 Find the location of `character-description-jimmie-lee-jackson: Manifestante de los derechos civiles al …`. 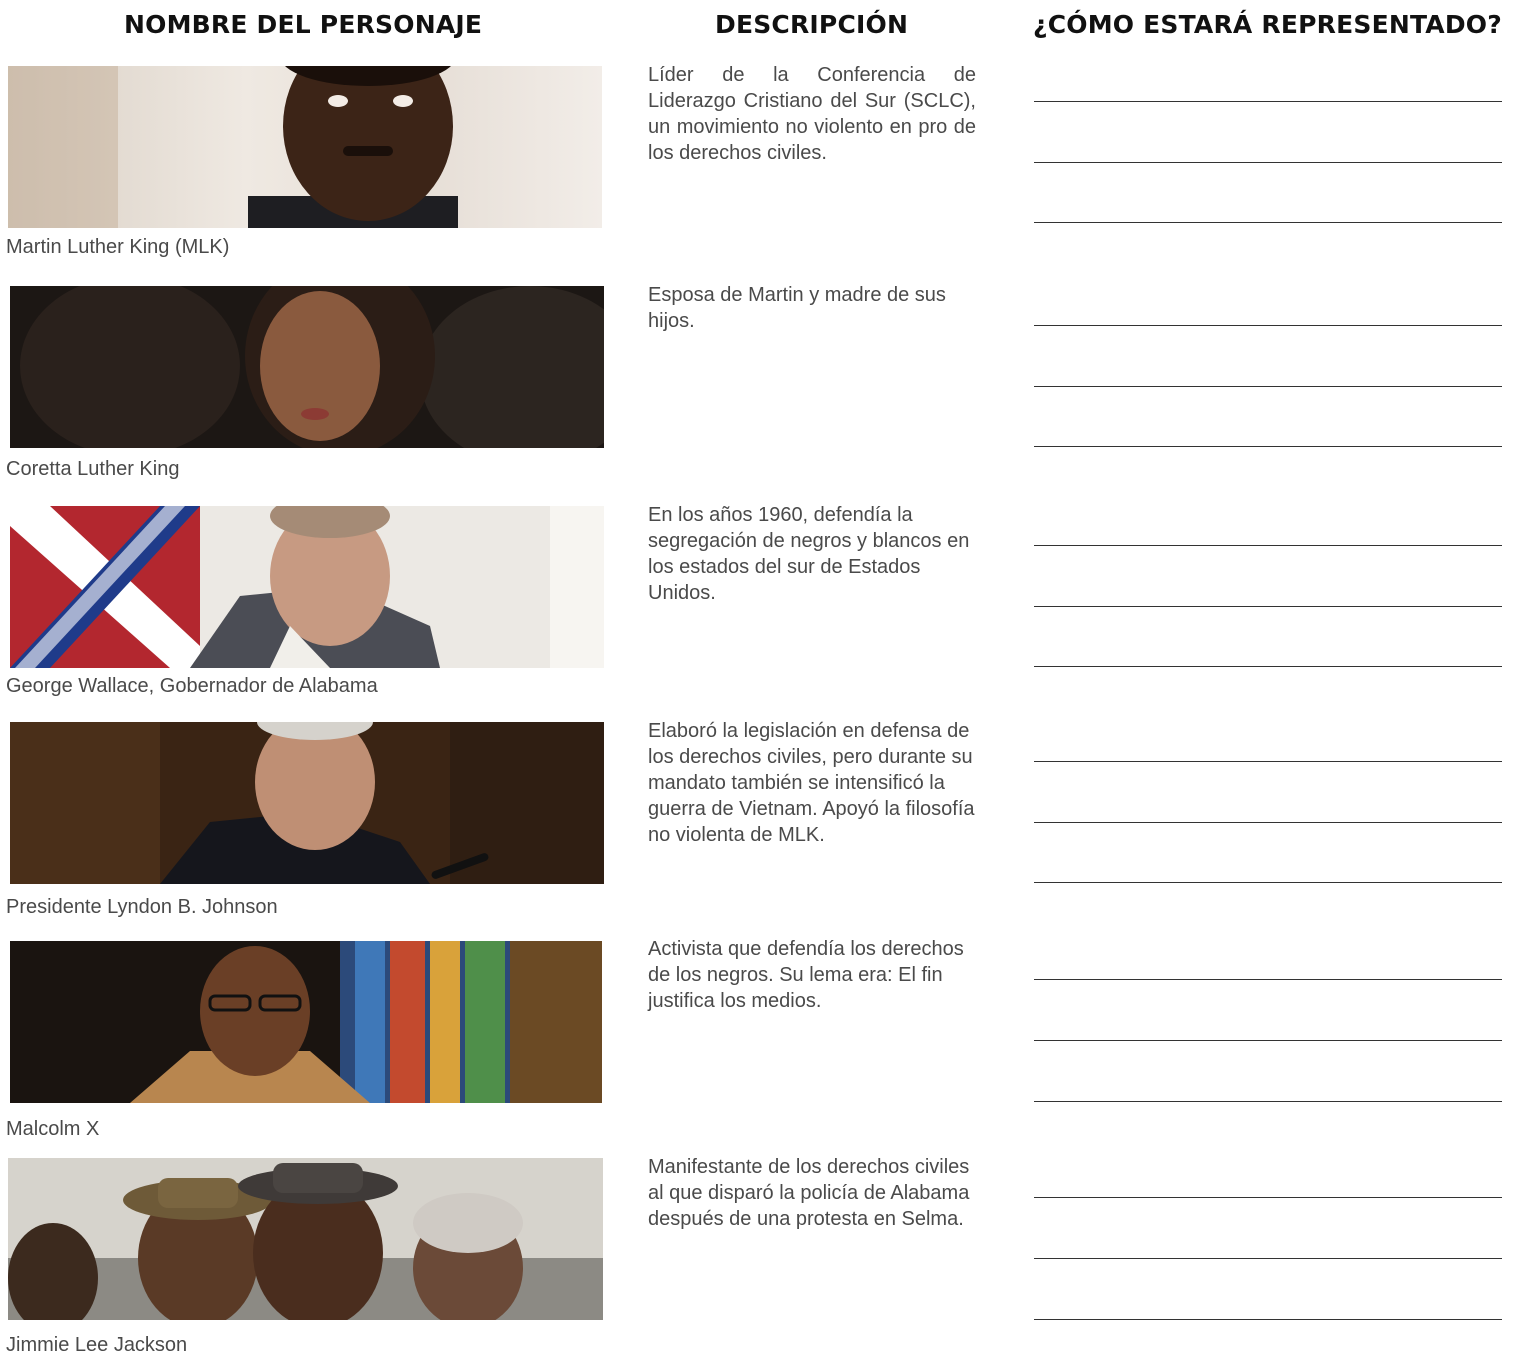

character-description-jimmie-lee-jackson: Manifestante de los derechos civiles al … is located at coordinates (809, 1193).